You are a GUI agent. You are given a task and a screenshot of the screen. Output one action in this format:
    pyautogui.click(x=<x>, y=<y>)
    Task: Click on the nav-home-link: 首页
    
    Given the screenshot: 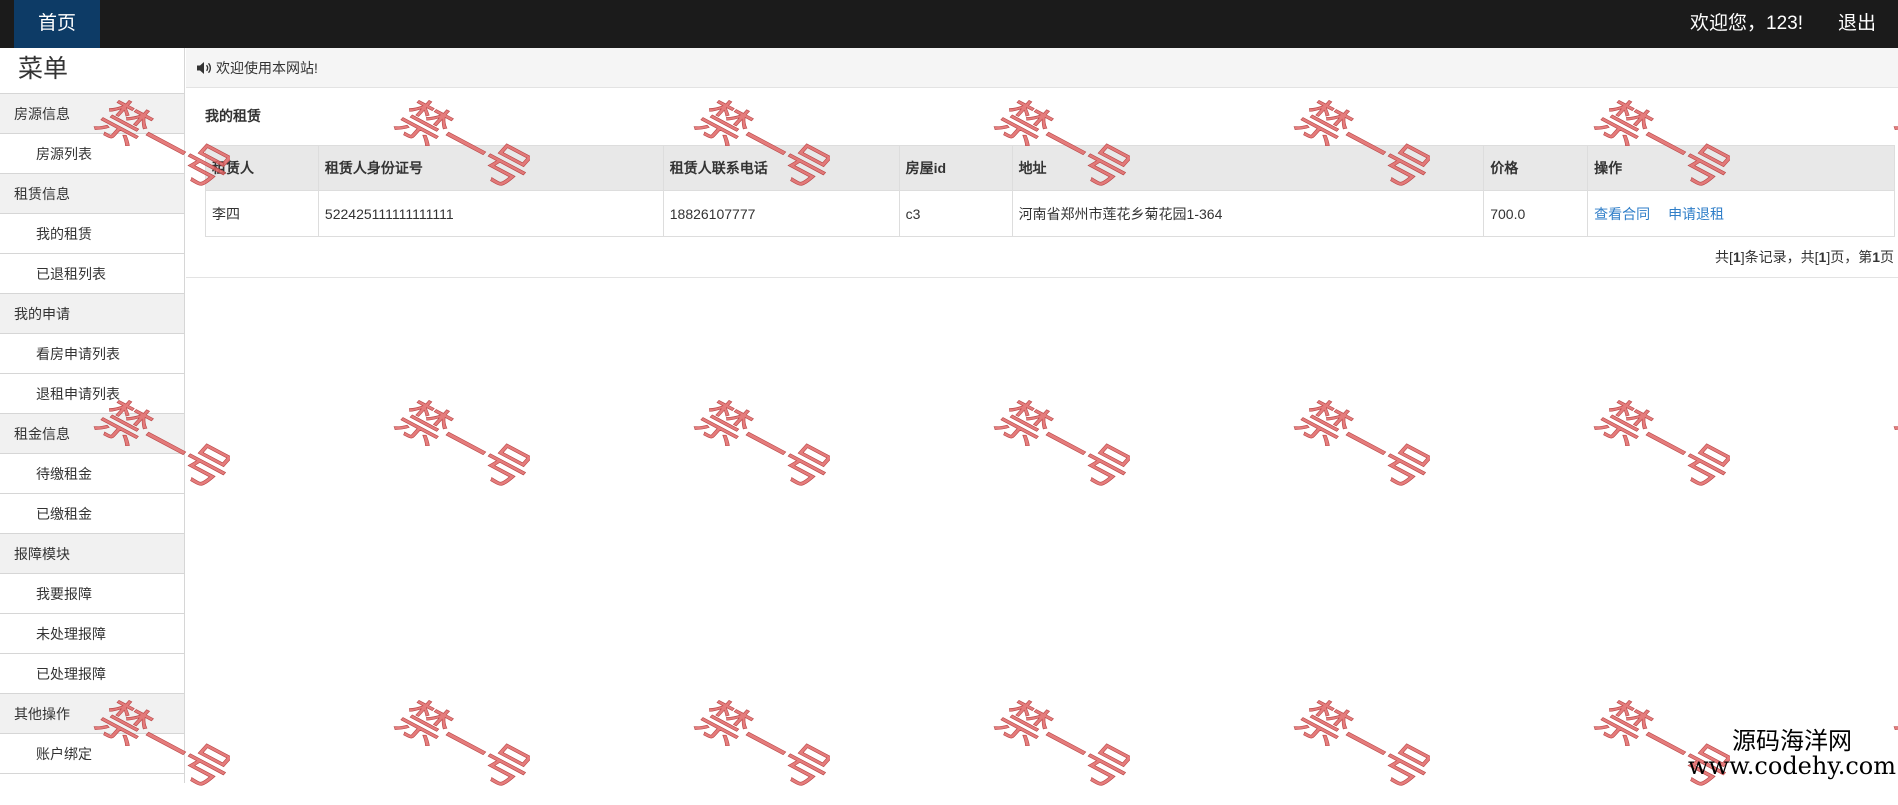 What is the action you would take?
    pyautogui.click(x=57, y=24)
    